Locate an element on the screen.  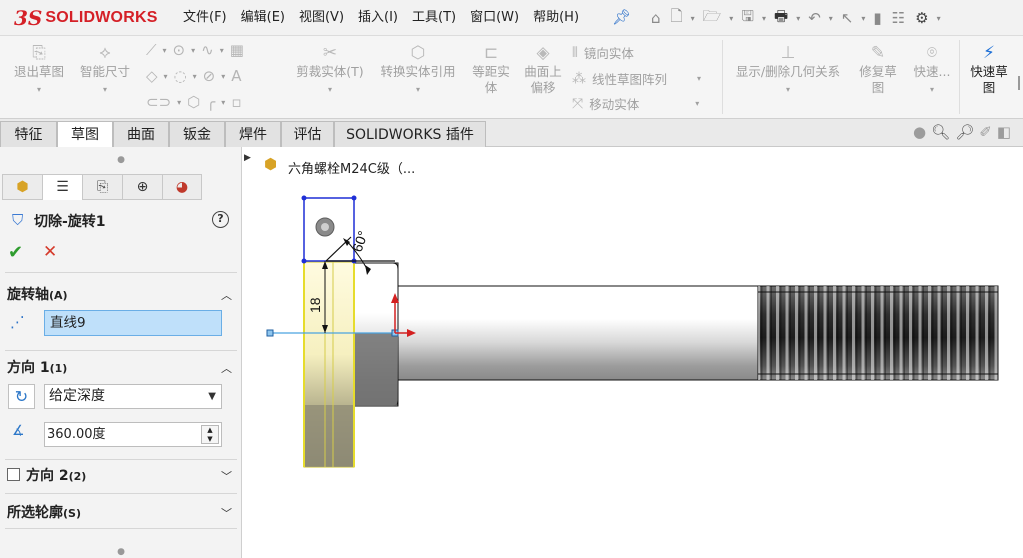
mirror-entities-button: ⫴ 镜向实体 is located at coordinates (603, 52).